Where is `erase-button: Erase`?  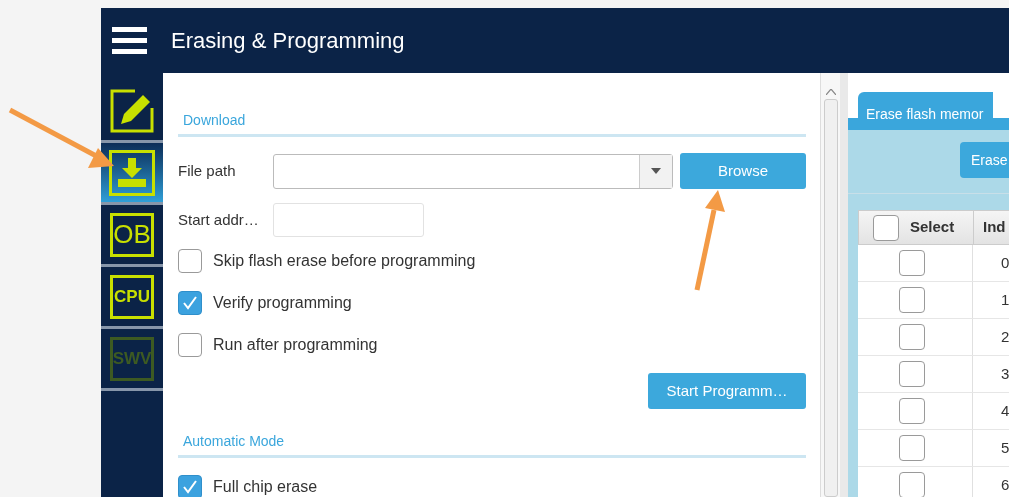 erase-button: Erase is located at coordinates (984, 160).